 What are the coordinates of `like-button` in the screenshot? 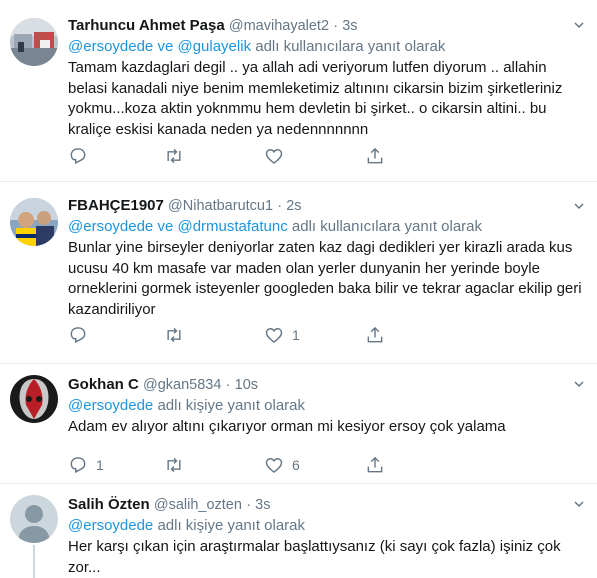 It's located at (278, 156).